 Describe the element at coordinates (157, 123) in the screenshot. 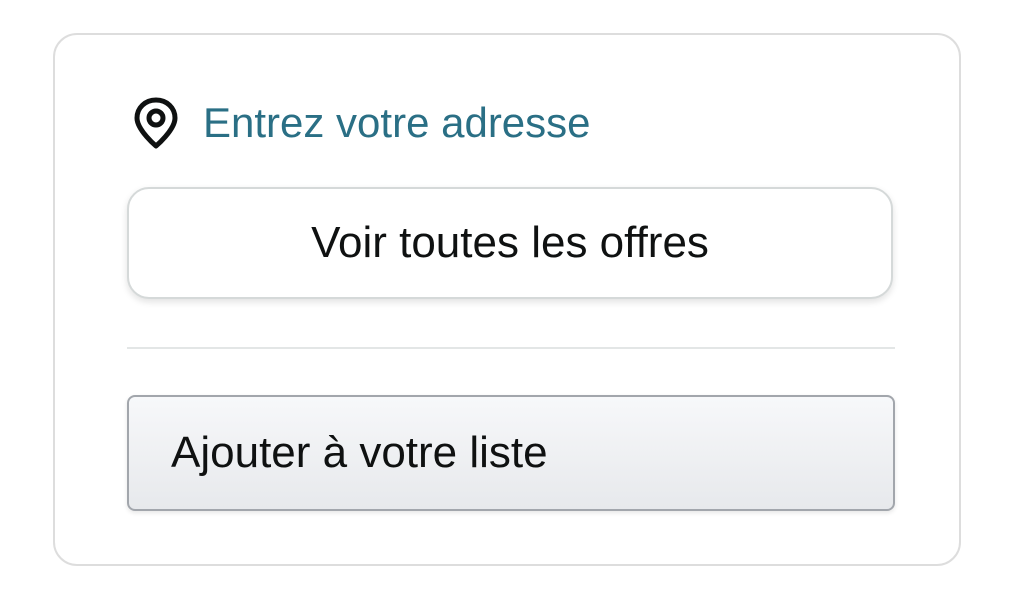

I see `location-pin-icon` at that location.